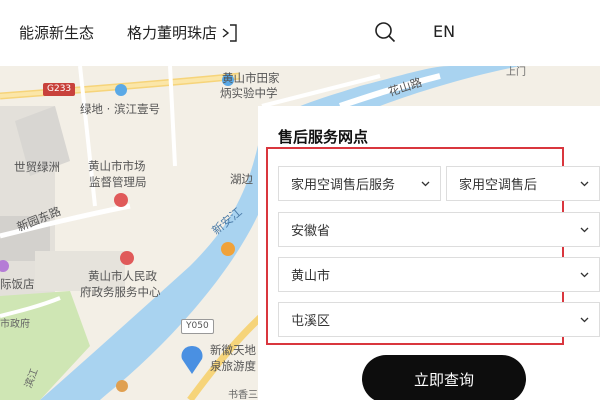 The width and height of the screenshot is (600, 400). Describe the element at coordinates (59, 89) in the screenshot. I see `road-badge-g233: G233` at that location.